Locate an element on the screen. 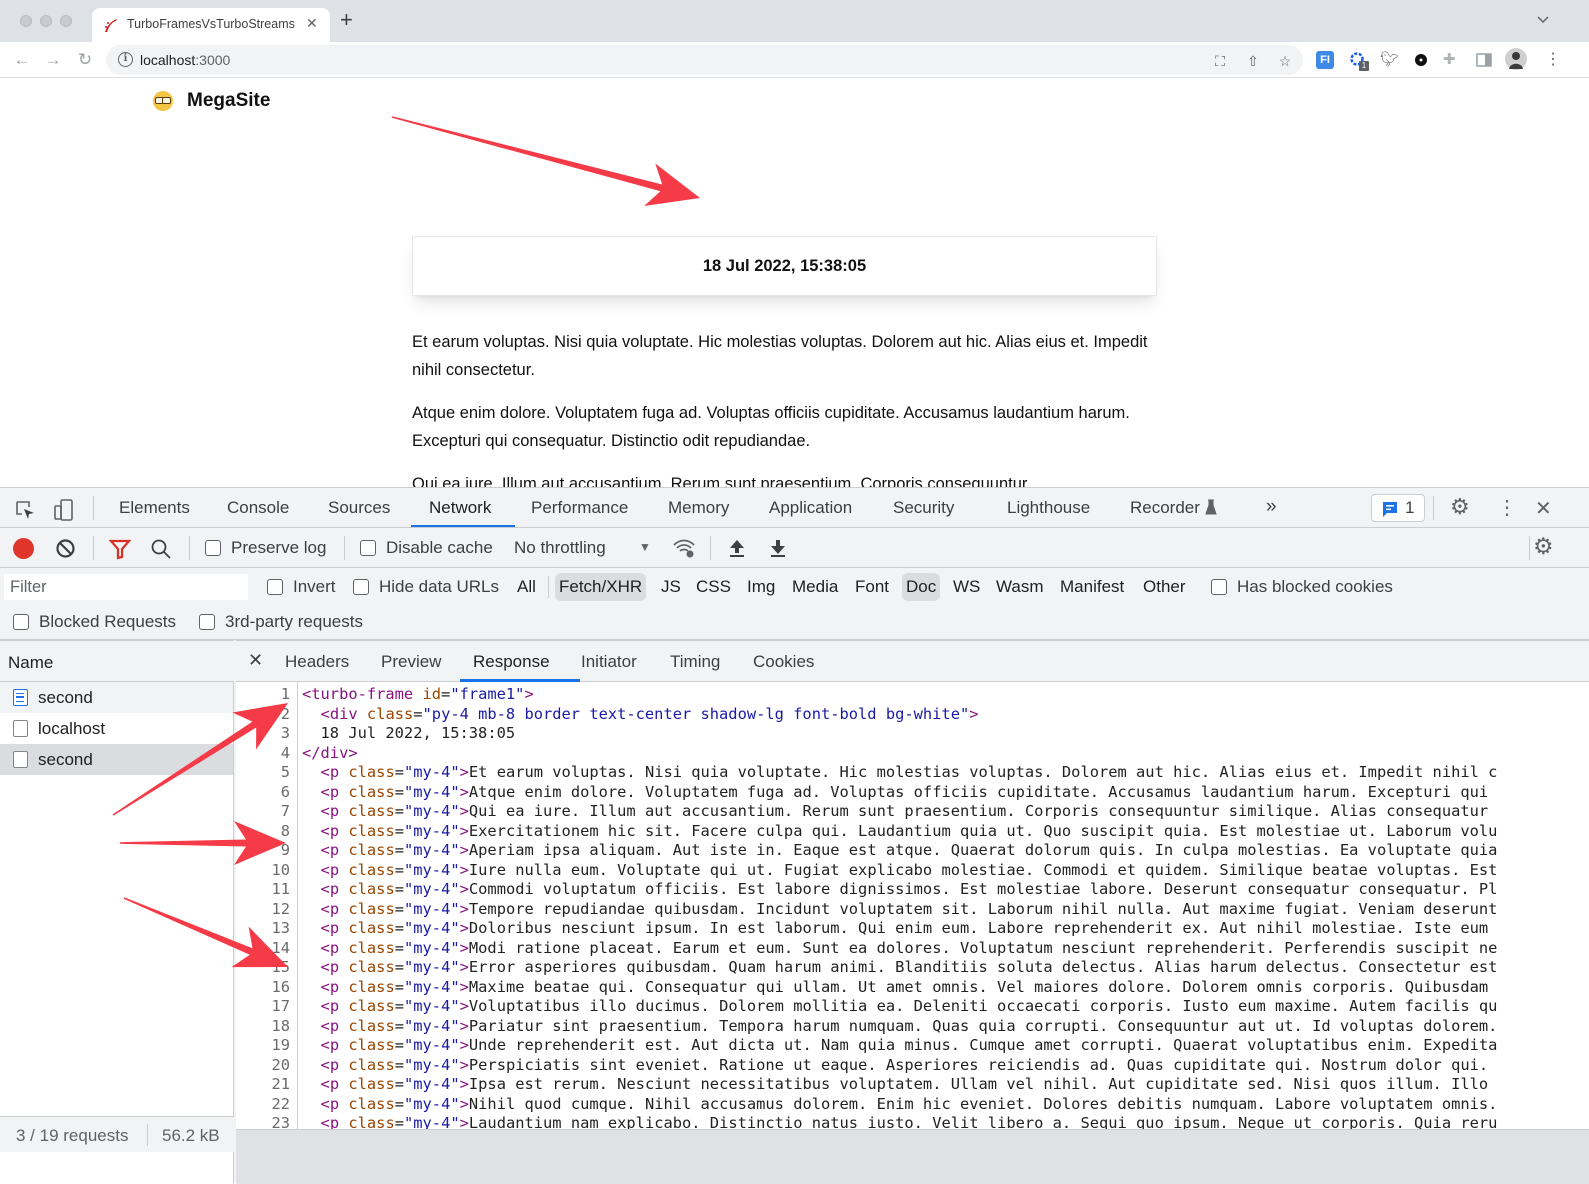 This screenshot has width=1589, height=1184. extension-fi-icon: FI is located at coordinates (1325, 60).